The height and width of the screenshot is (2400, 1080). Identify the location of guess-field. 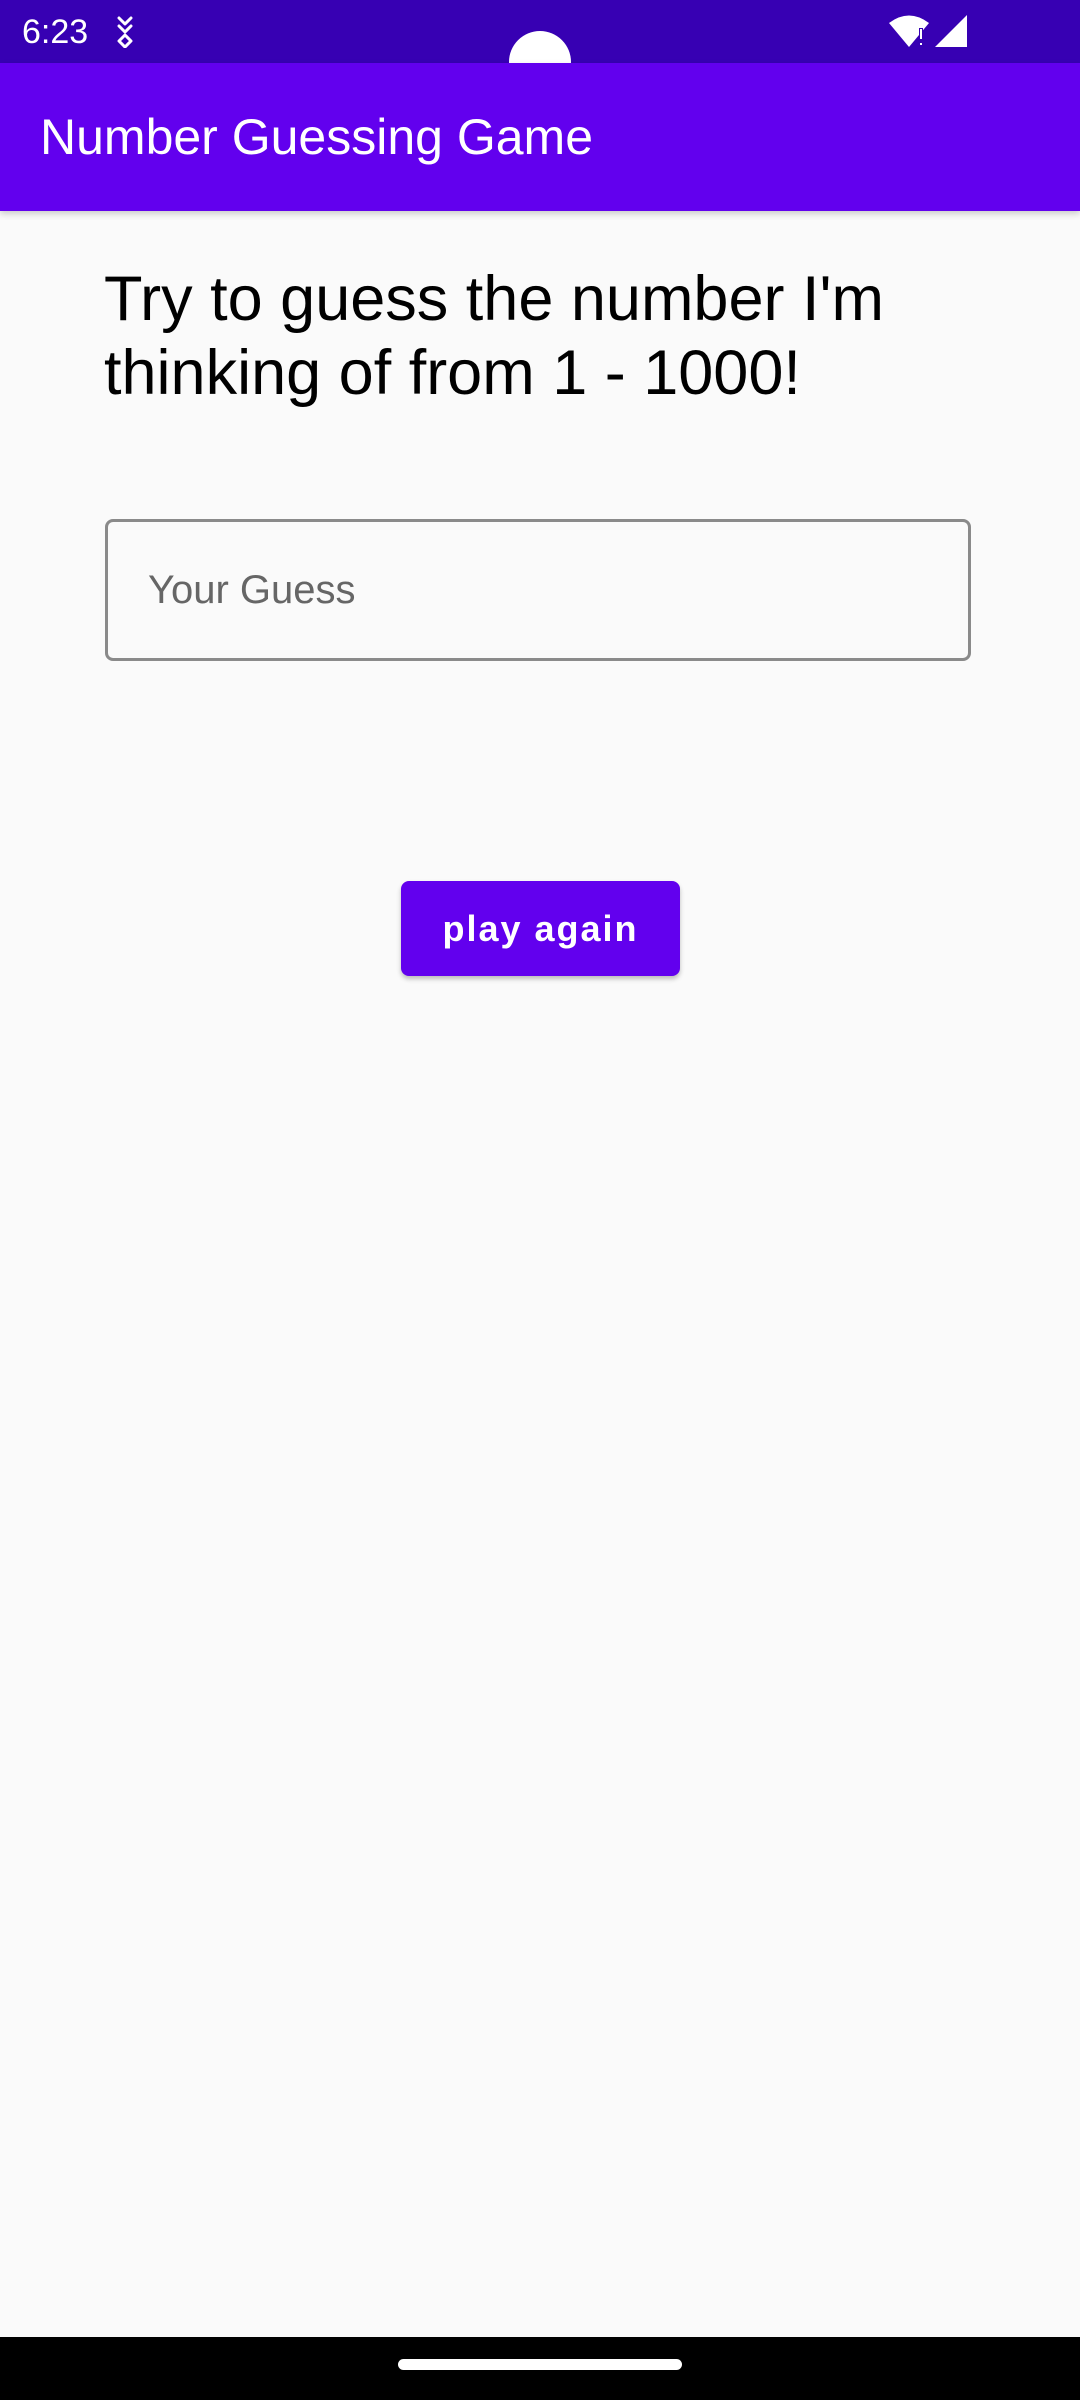
(538, 590).